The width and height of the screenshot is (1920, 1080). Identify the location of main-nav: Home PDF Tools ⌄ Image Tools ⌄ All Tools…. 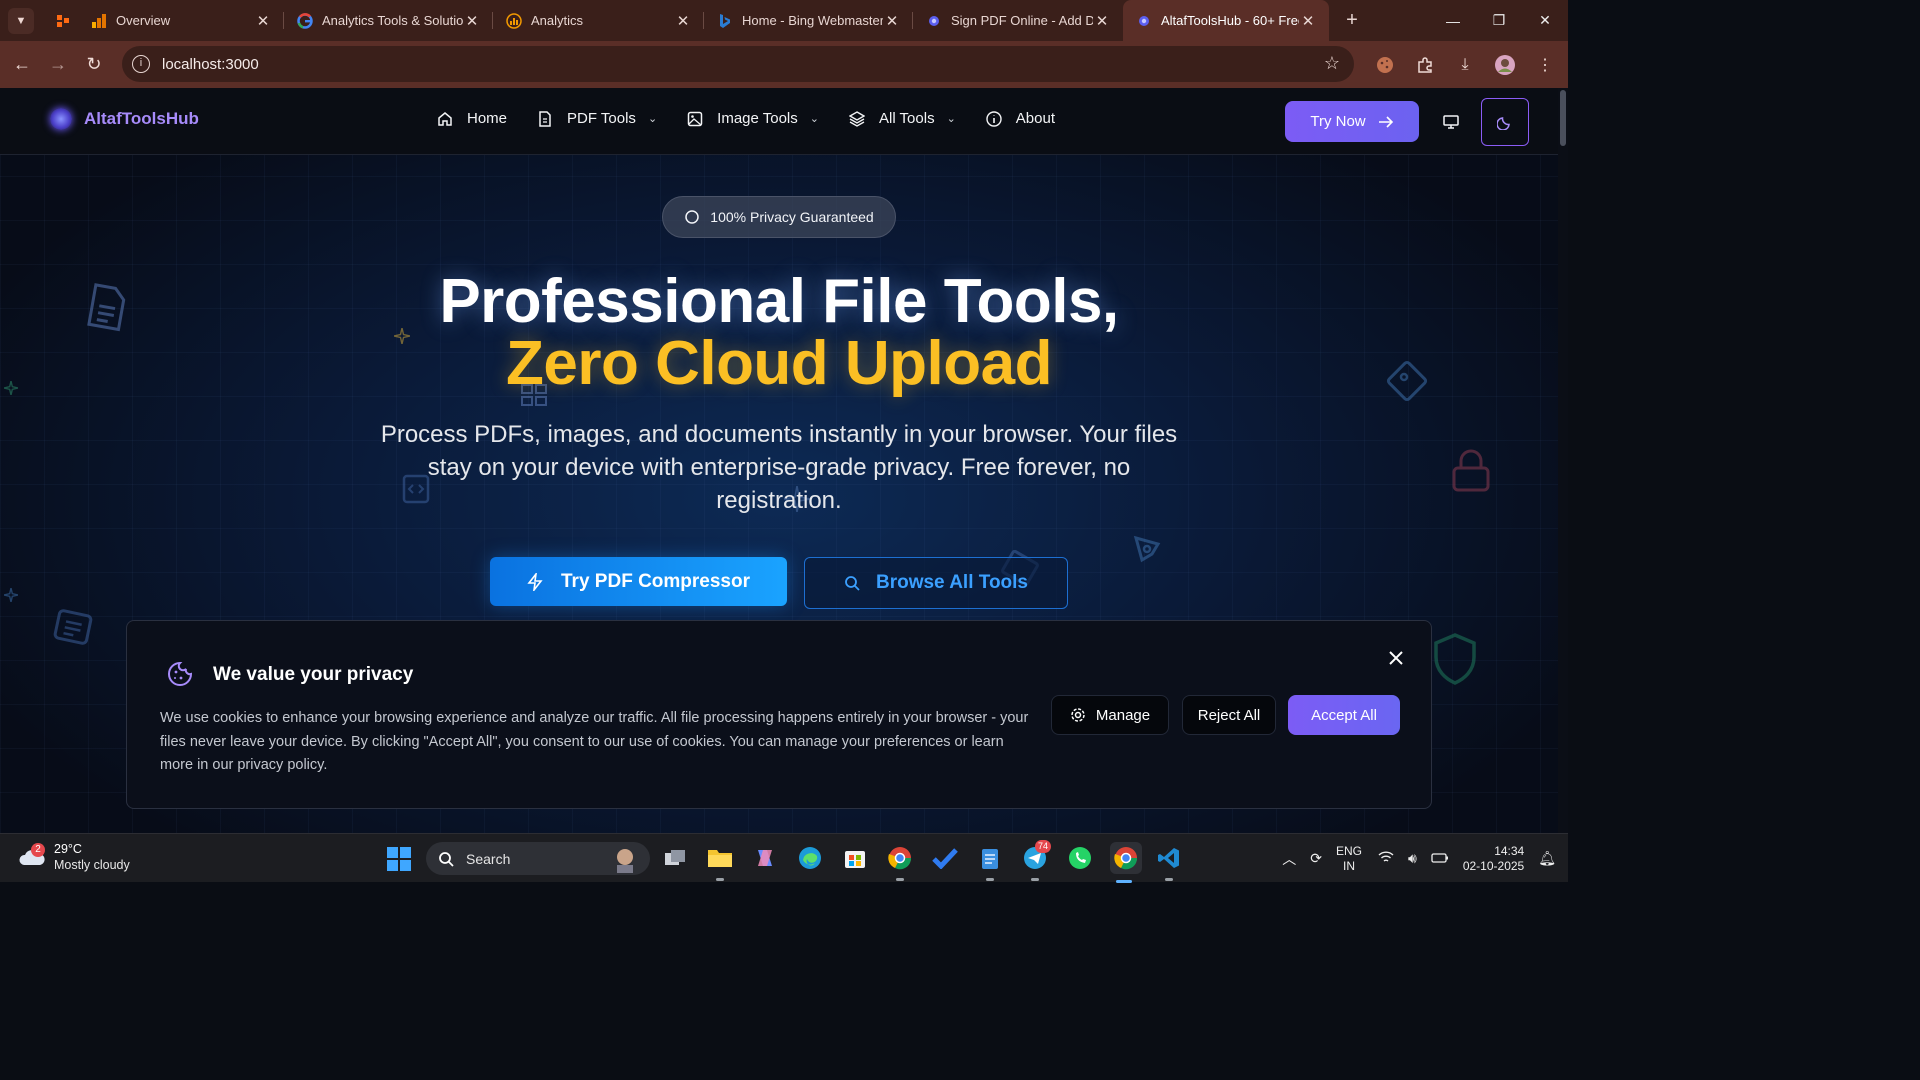
(761, 118).